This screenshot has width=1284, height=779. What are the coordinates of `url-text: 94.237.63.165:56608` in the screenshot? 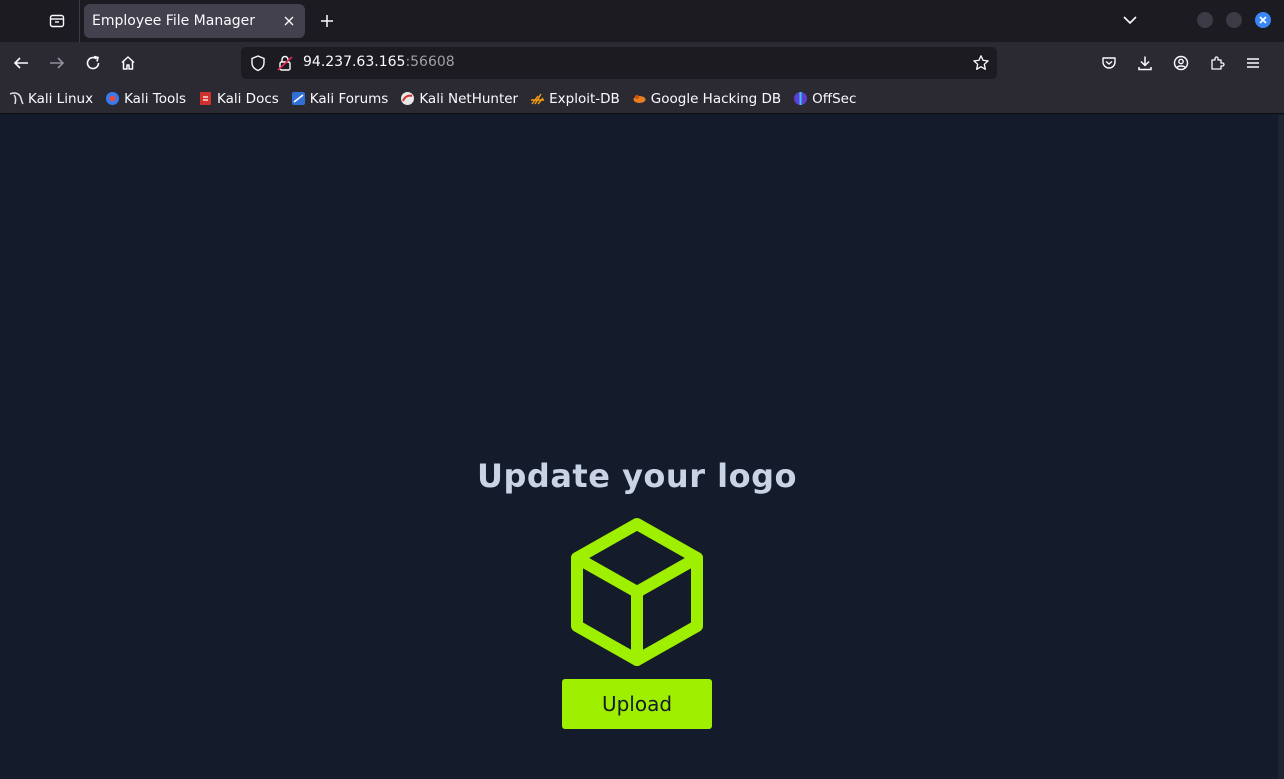 It's located at (379, 62).